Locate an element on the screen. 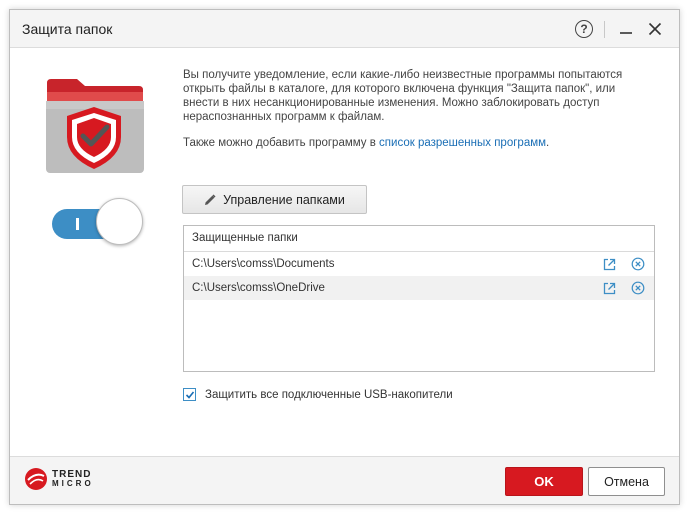 The width and height of the screenshot is (690, 523). close-button is located at coordinates (655, 29).